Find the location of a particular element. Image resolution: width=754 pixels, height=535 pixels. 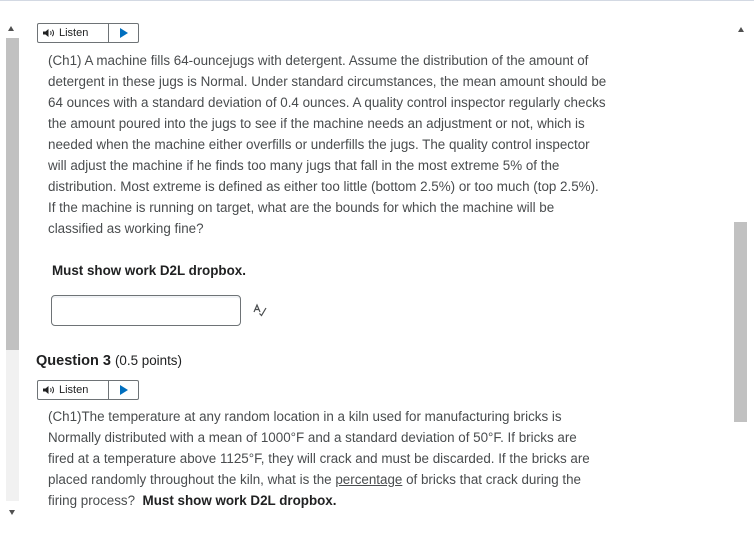

question-3-heading: Question 3 (0.5 points) is located at coordinates (109, 361).